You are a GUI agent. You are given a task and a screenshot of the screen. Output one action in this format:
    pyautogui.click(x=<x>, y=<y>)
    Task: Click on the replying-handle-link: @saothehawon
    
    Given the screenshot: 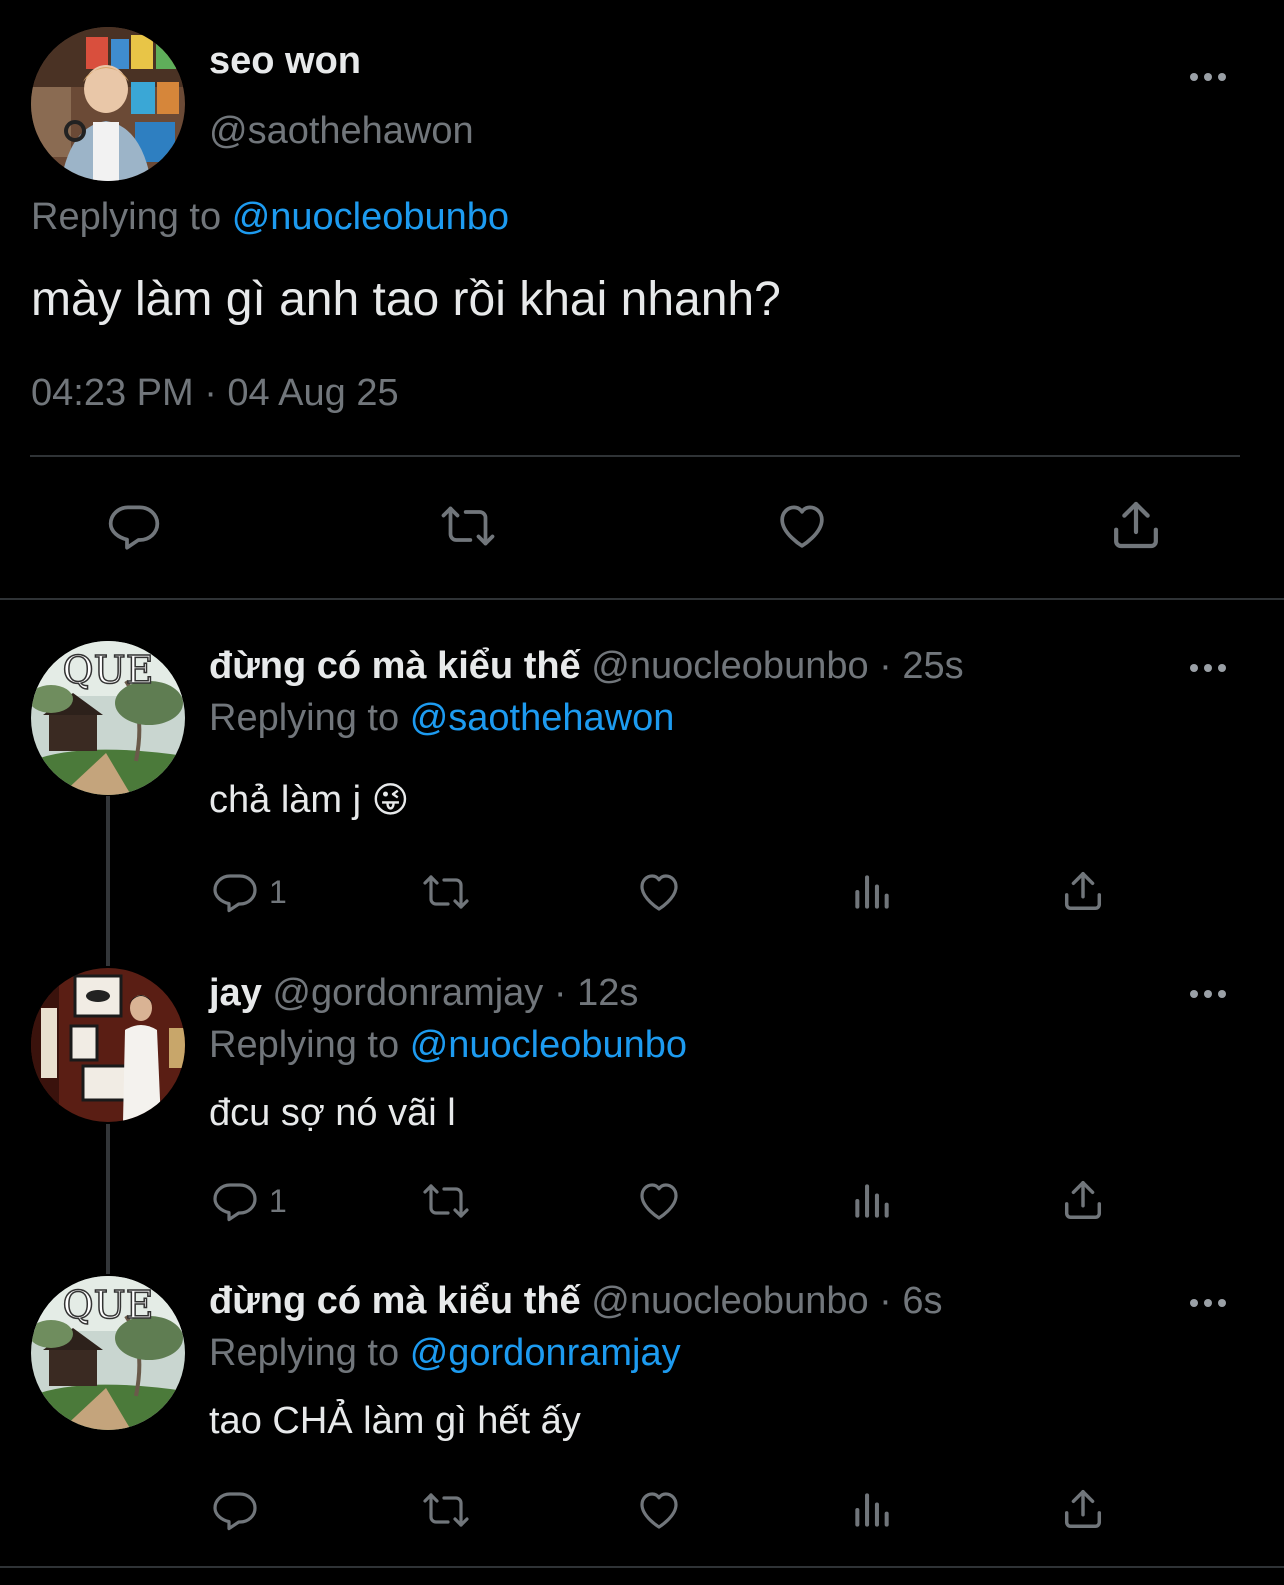 What is the action you would take?
    pyautogui.click(x=542, y=718)
    